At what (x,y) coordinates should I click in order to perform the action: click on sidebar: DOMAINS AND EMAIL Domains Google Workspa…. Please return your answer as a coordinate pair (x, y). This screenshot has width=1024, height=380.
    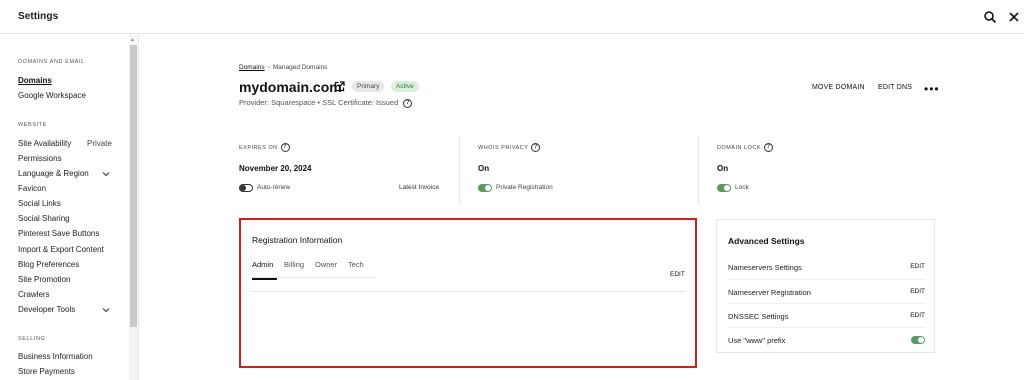
    Looking at the image, I should click on (69, 207).